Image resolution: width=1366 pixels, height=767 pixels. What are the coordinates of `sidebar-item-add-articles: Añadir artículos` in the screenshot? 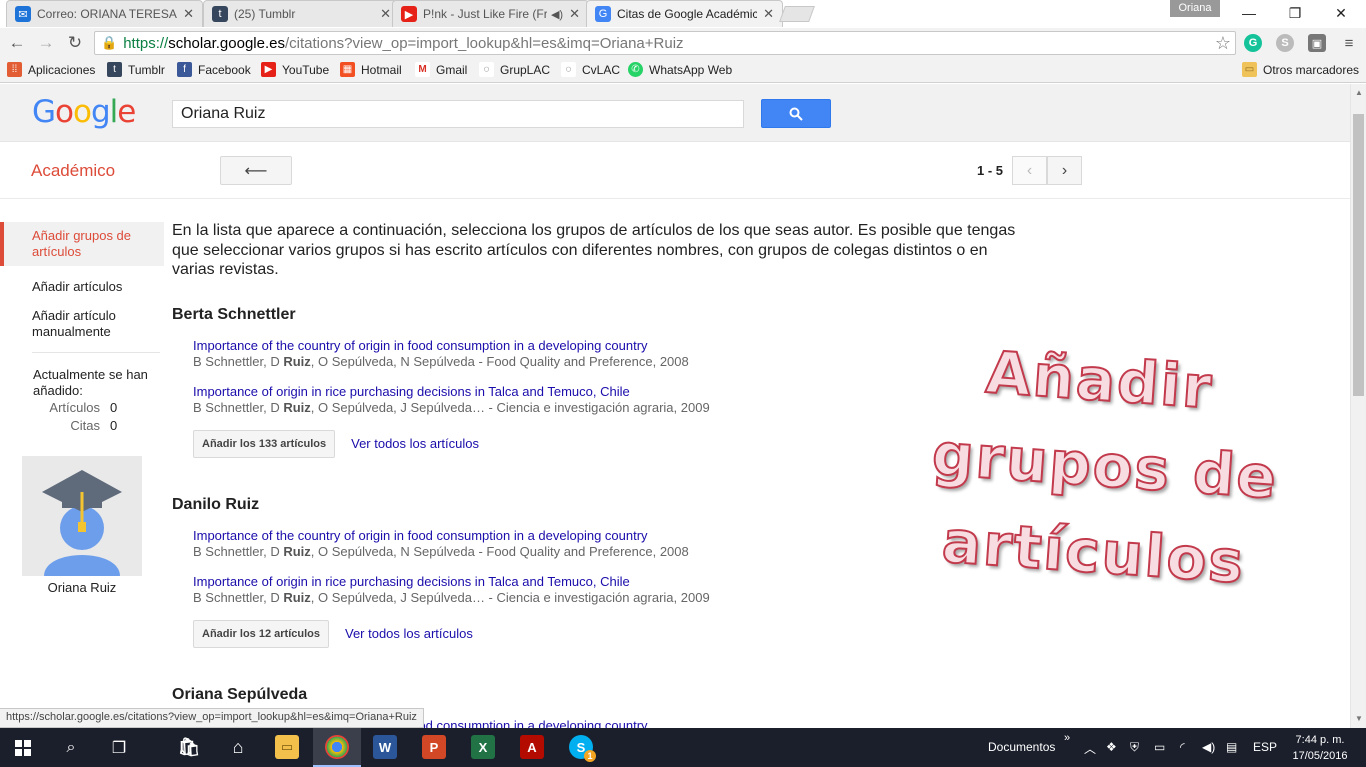 It's located at (82, 287).